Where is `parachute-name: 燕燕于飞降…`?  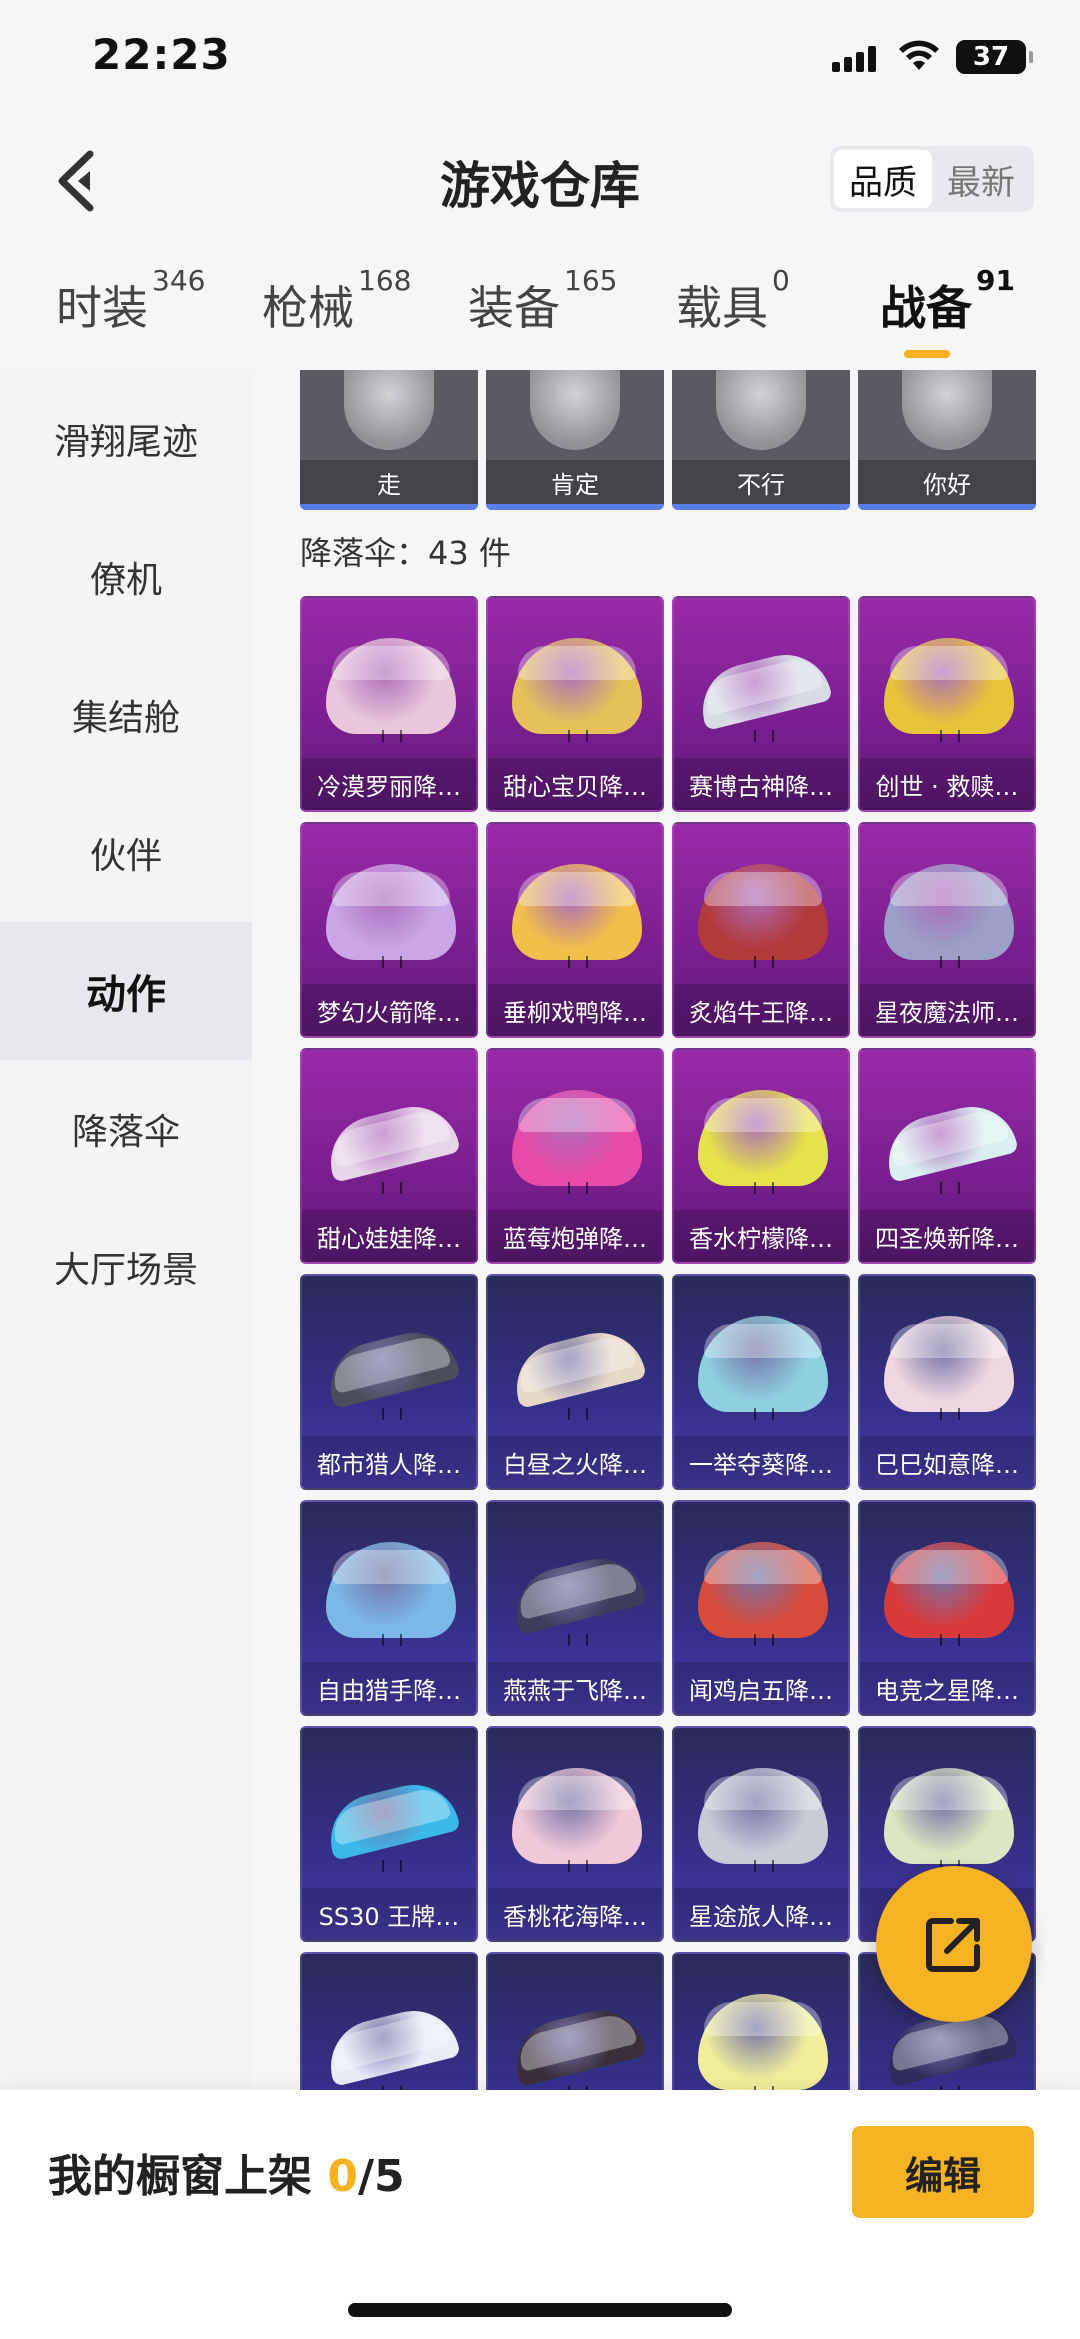
parachute-name: 燕燕于飞降… is located at coordinates (575, 1688).